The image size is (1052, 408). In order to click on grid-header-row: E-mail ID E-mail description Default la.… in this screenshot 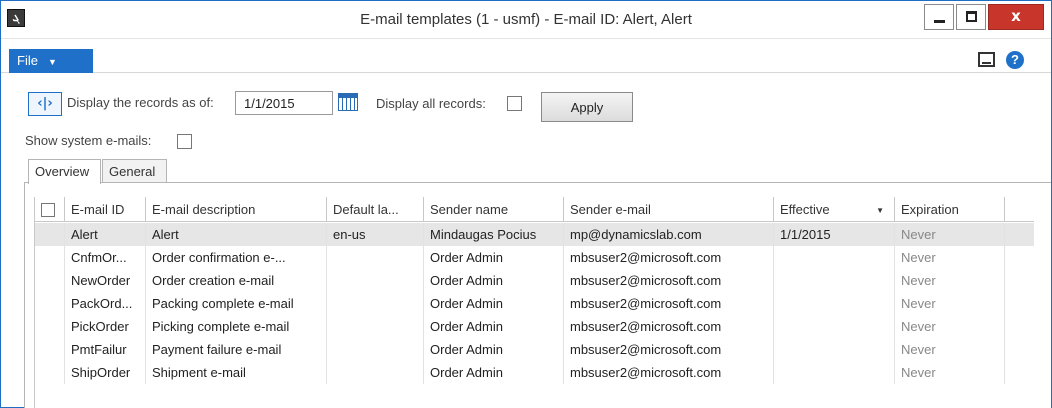, I will do `click(534, 209)`.